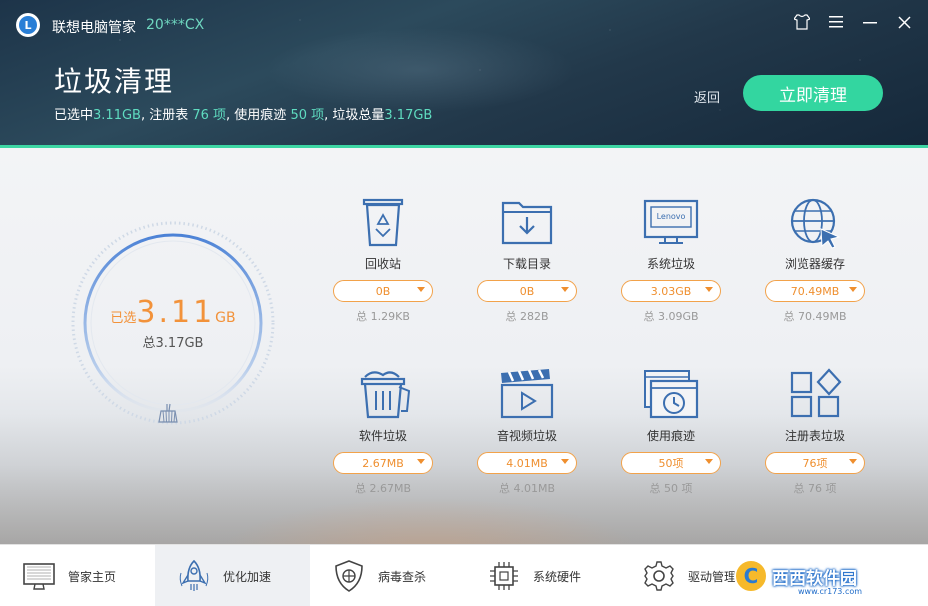  What do you see at coordinates (671, 488) in the screenshot?
I see `item-total: 总 50 项` at bounding box center [671, 488].